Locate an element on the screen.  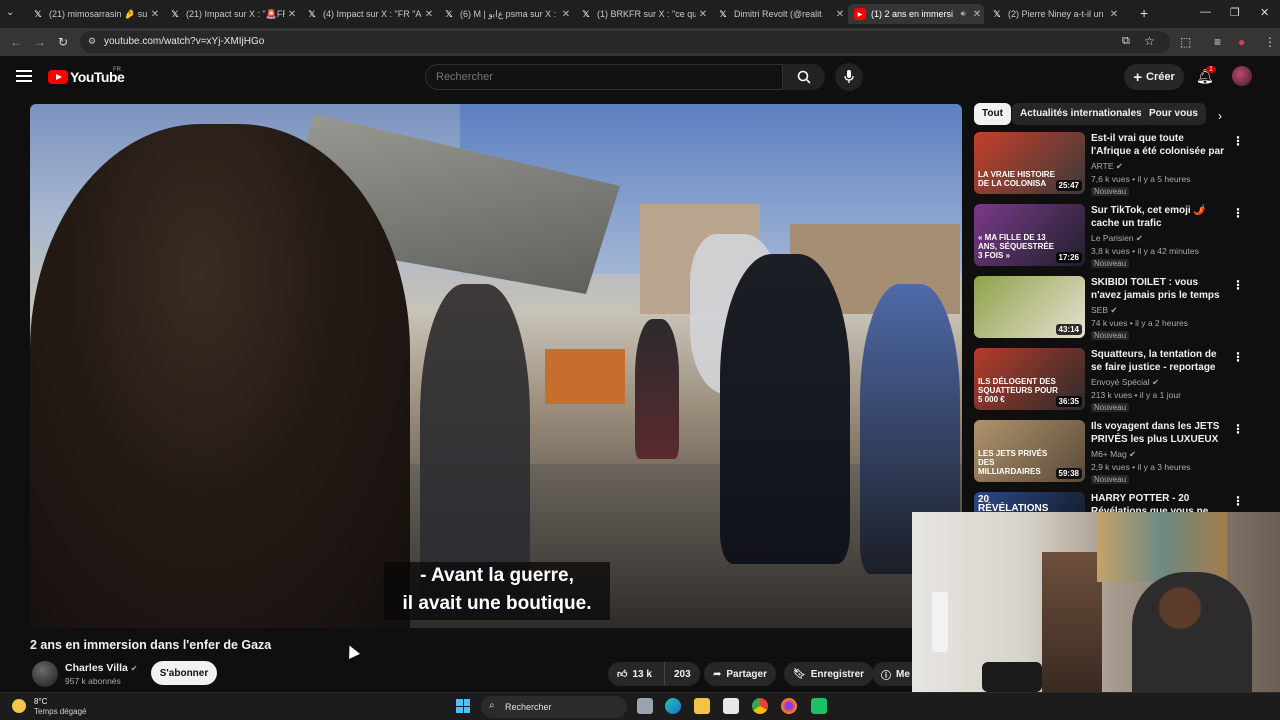
x-icon: 𝕏 is located at coordinates (723, 13).